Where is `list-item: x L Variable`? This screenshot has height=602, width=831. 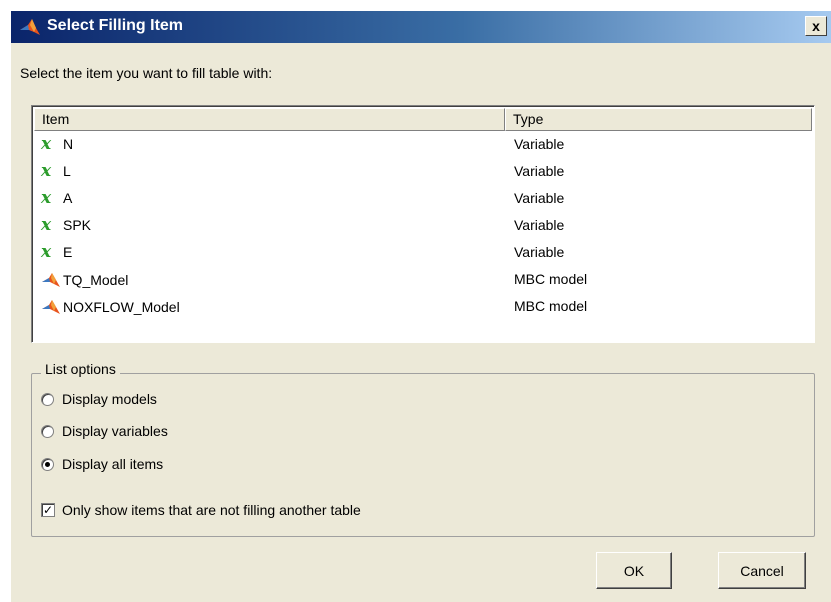 list-item: x L Variable is located at coordinates (423, 171).